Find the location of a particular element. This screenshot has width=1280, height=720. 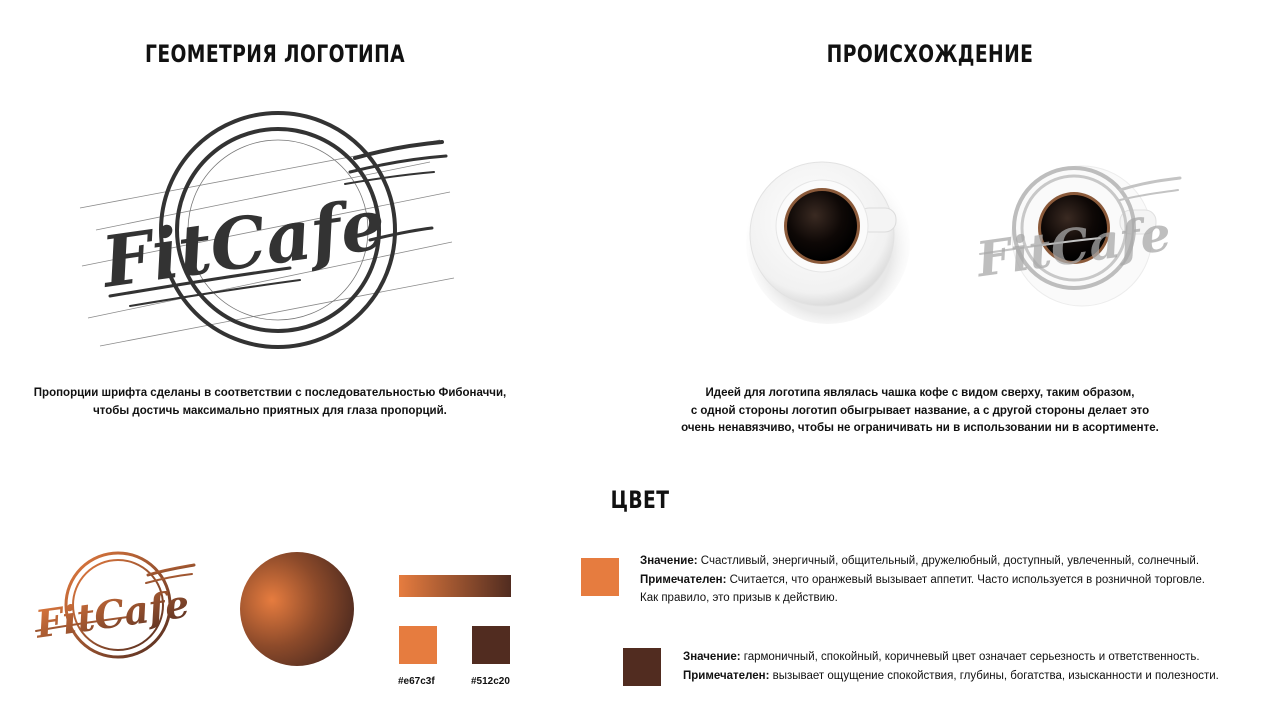

hex-label-orange: #e67c3f is located at coordinates (416, 681).